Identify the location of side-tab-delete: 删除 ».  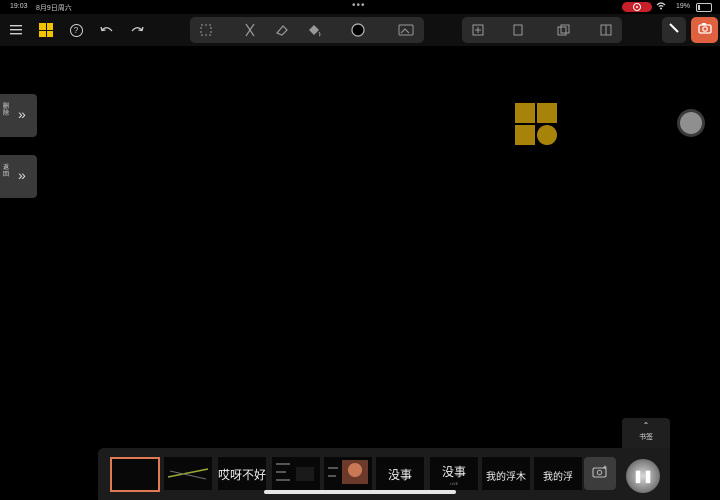
(18, 115).